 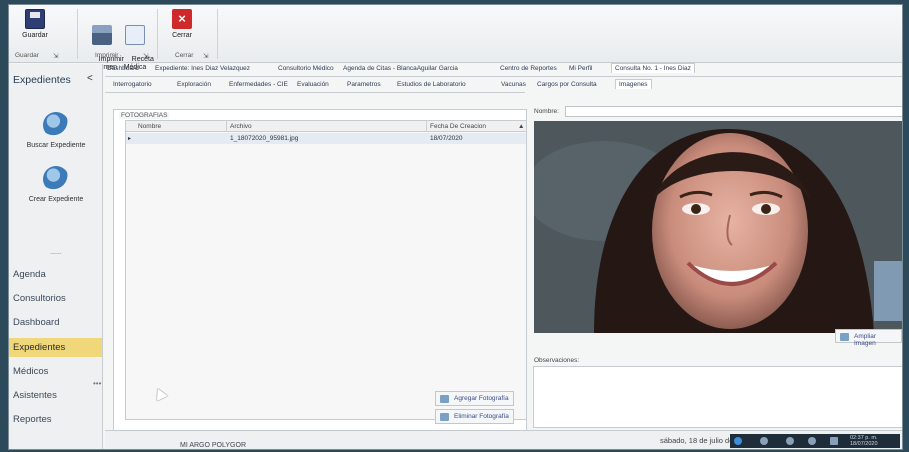 I want to click on search-person-icon, so click(x=56, y=125).